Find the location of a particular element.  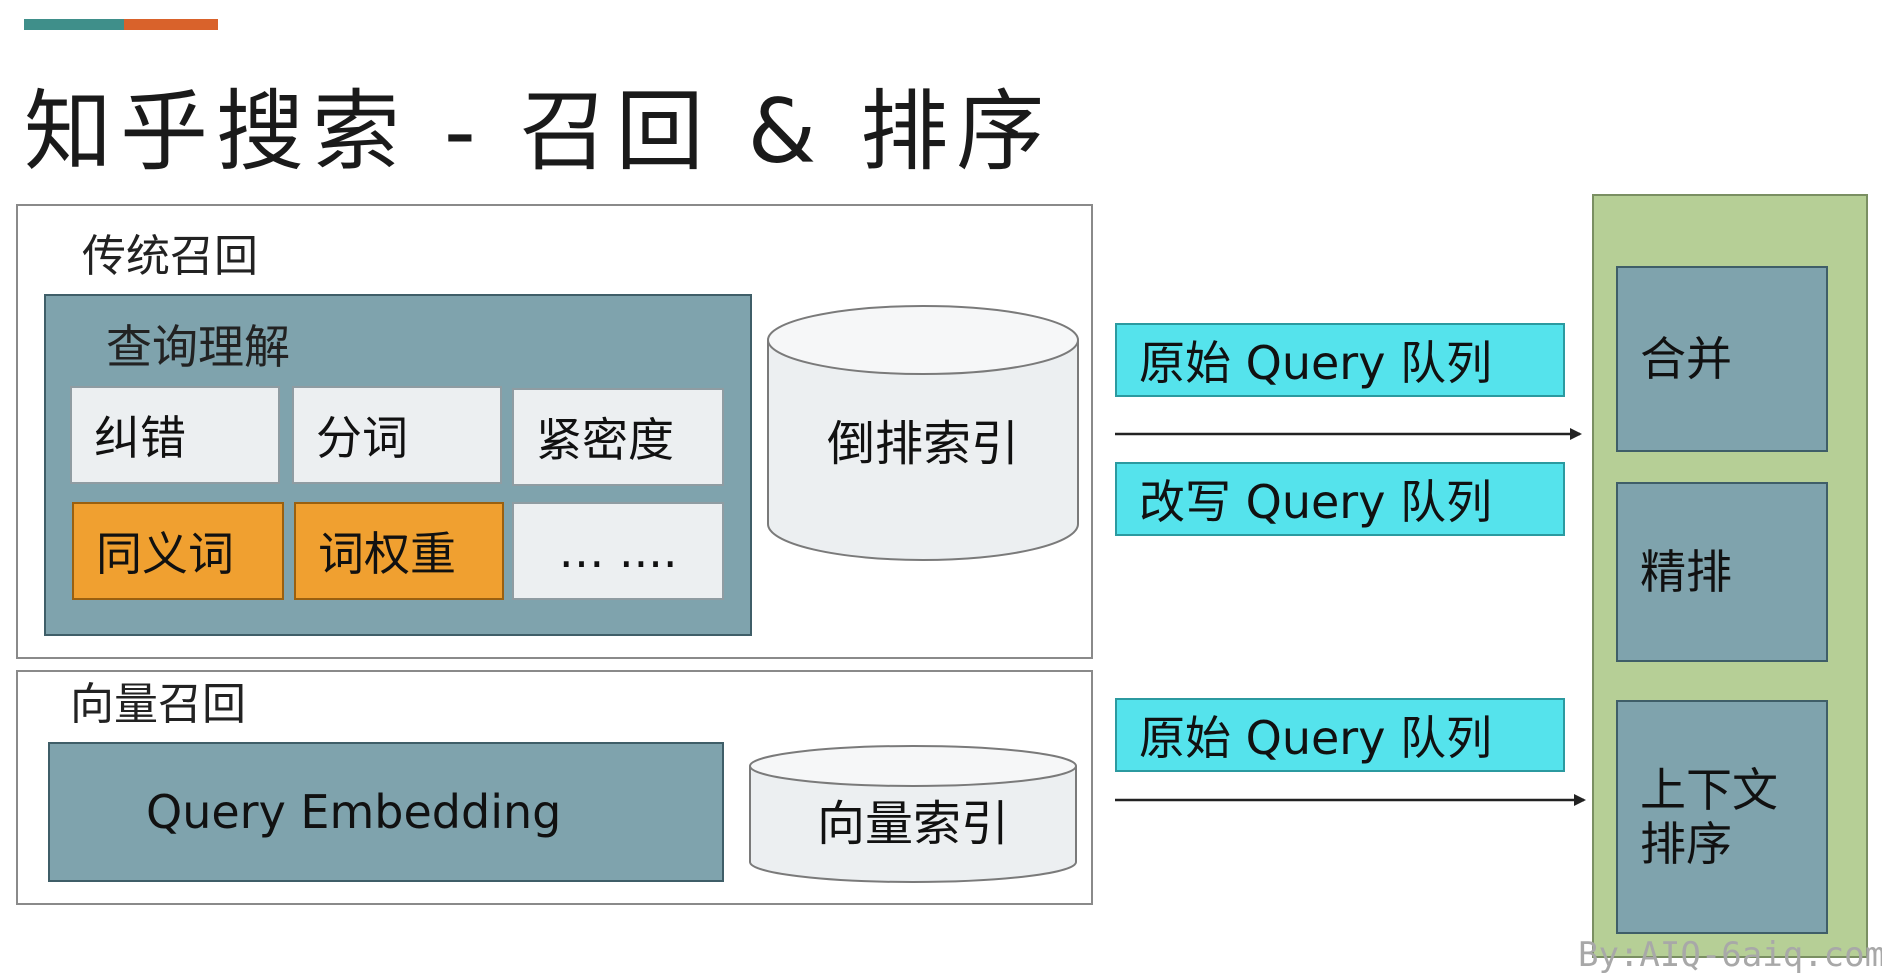

ranking-column: 合并 精排 上下文 排序 is located at coordinates (1730, 576).